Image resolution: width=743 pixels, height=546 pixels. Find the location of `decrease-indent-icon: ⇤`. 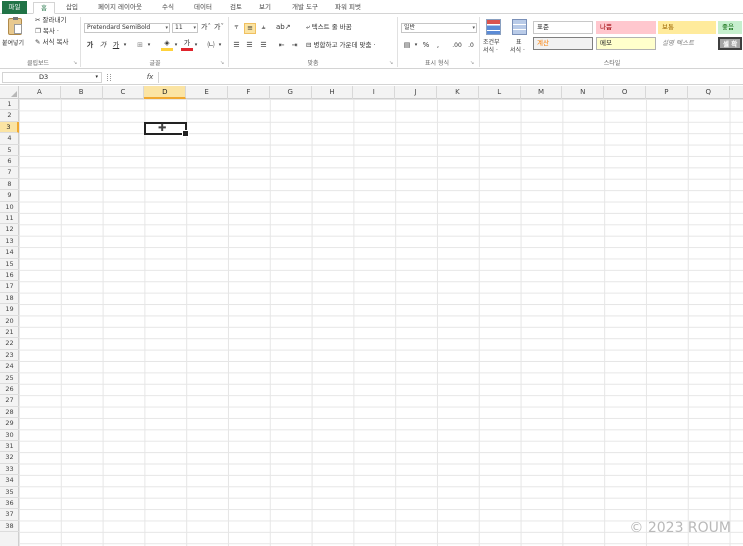

decrease-indent-icon: ⇤ is located at coordinates (281, 45).